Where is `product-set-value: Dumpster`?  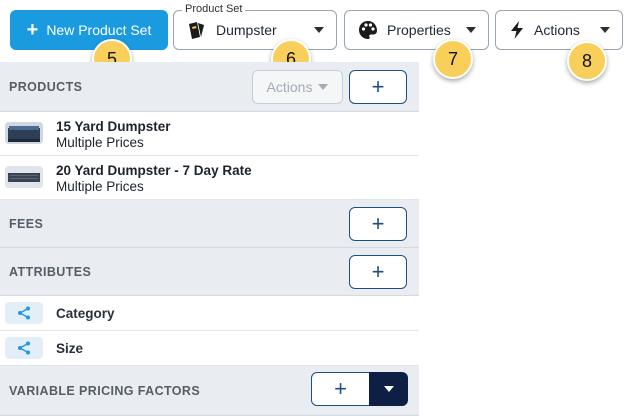
product-set-value: Dumpster is located at coordinates (246, 30).